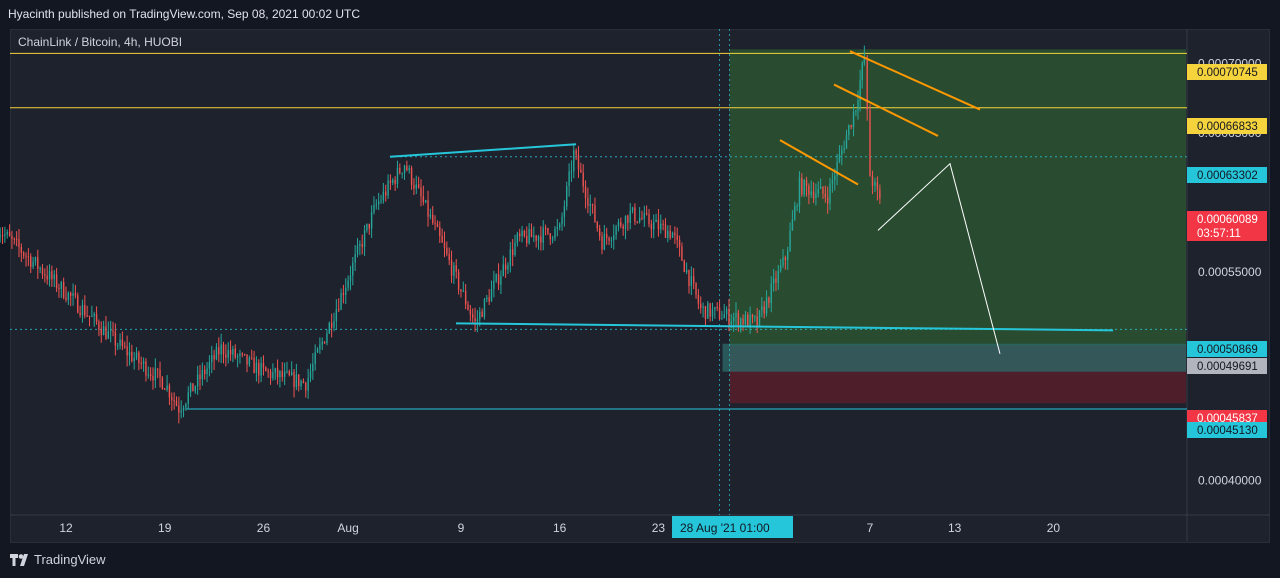  Describe the element at coordinates (1227, 367) in the screenshot. I see `price-badge-value: 0.00049691` at that location.